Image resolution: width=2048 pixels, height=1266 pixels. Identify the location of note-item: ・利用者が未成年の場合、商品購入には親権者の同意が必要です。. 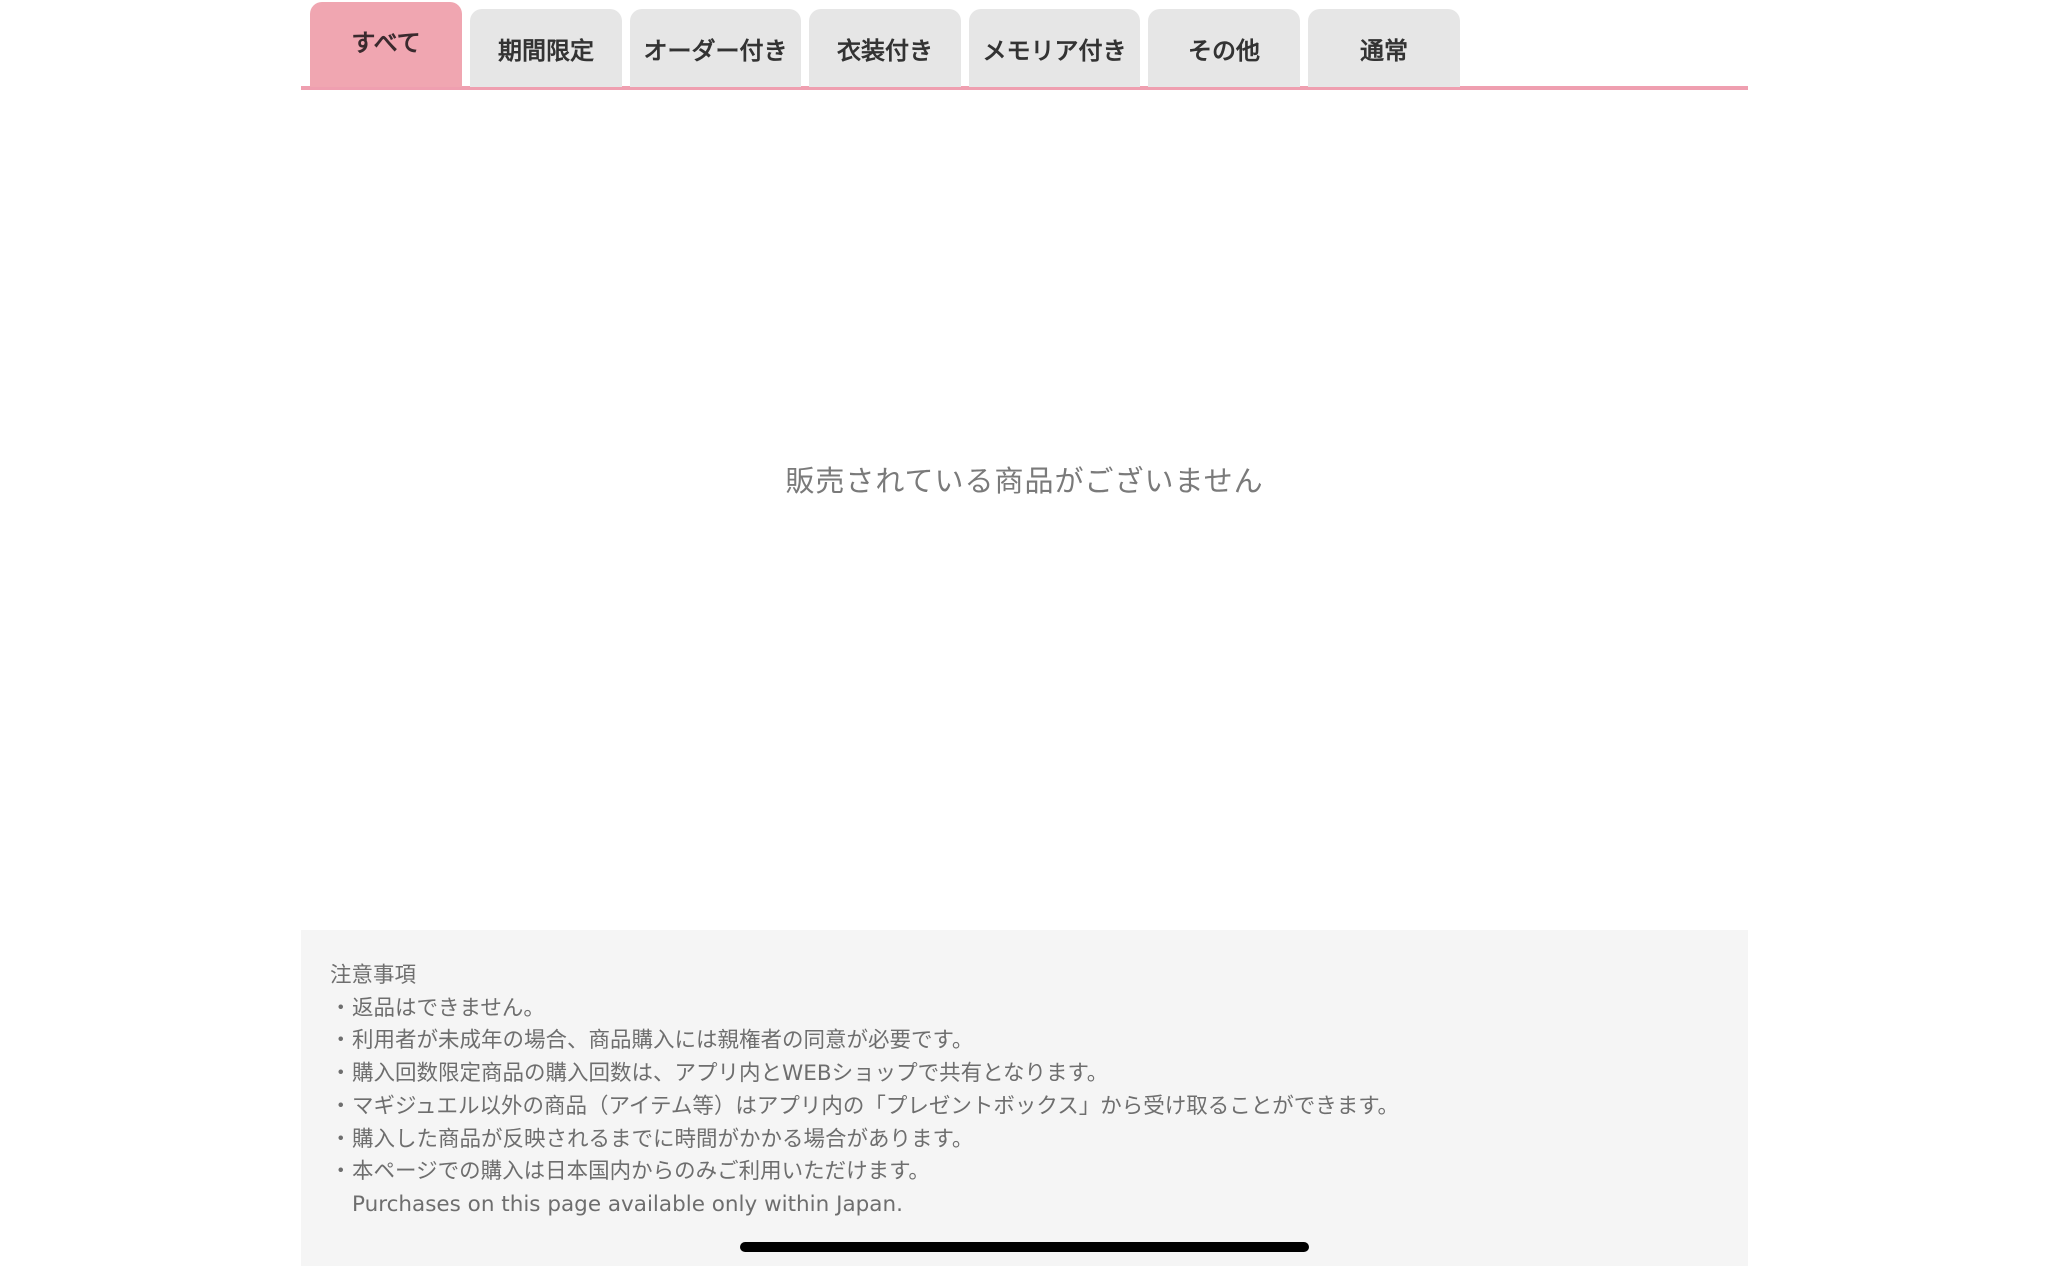
(1039, 1041).